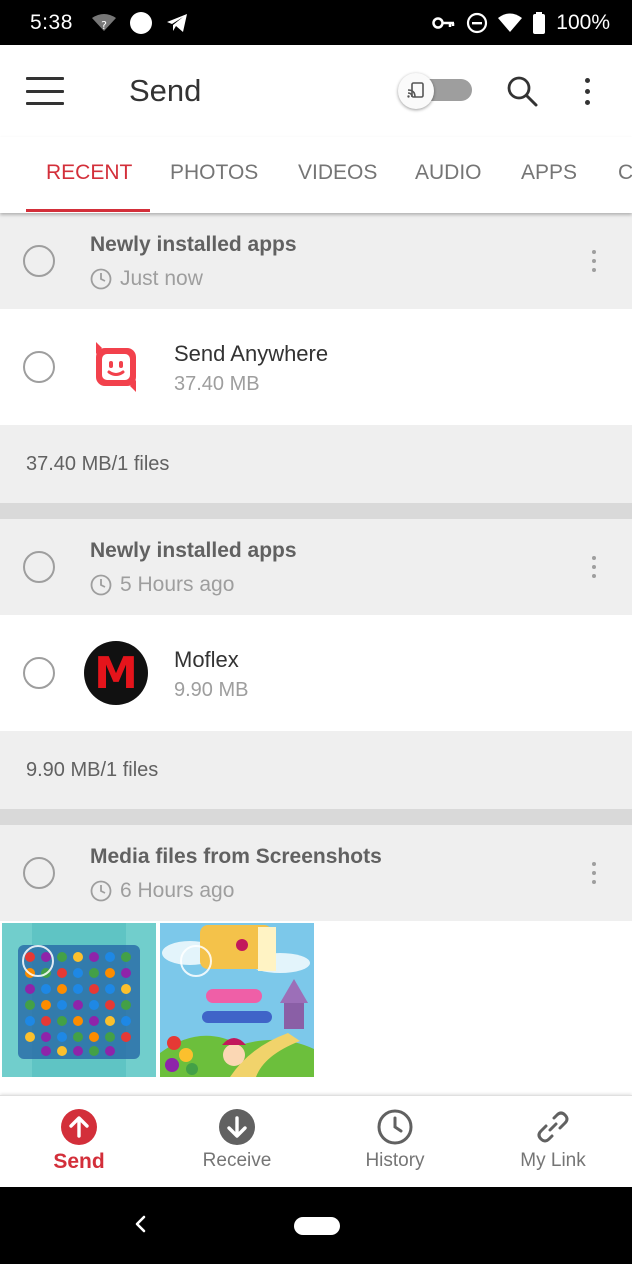  Describe the element at coordinates (79, 1161) in the screenshot. I see `nav-label: Send` at that location.